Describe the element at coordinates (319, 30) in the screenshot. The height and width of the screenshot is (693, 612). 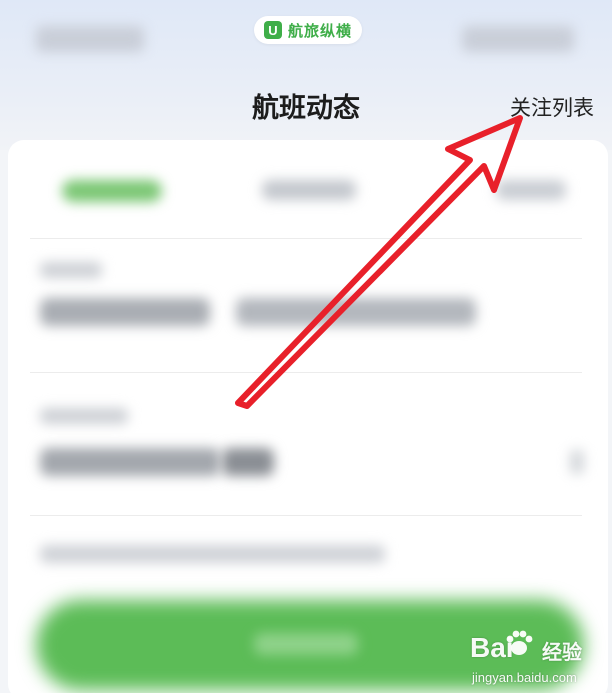
I see `logo-text: 航旅纵横` at that location.